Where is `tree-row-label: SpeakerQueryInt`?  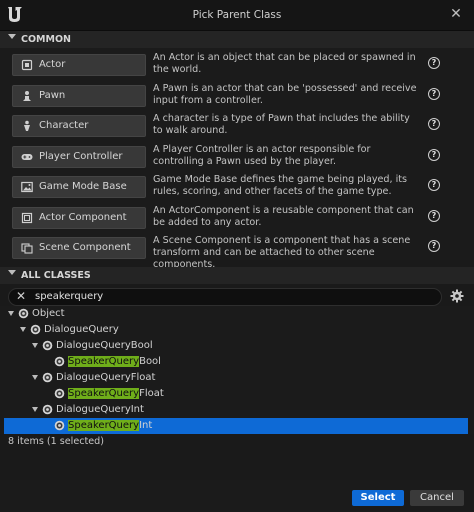
tree-row-label: SpeakerQueryInt is located at coordinates (110, 425).